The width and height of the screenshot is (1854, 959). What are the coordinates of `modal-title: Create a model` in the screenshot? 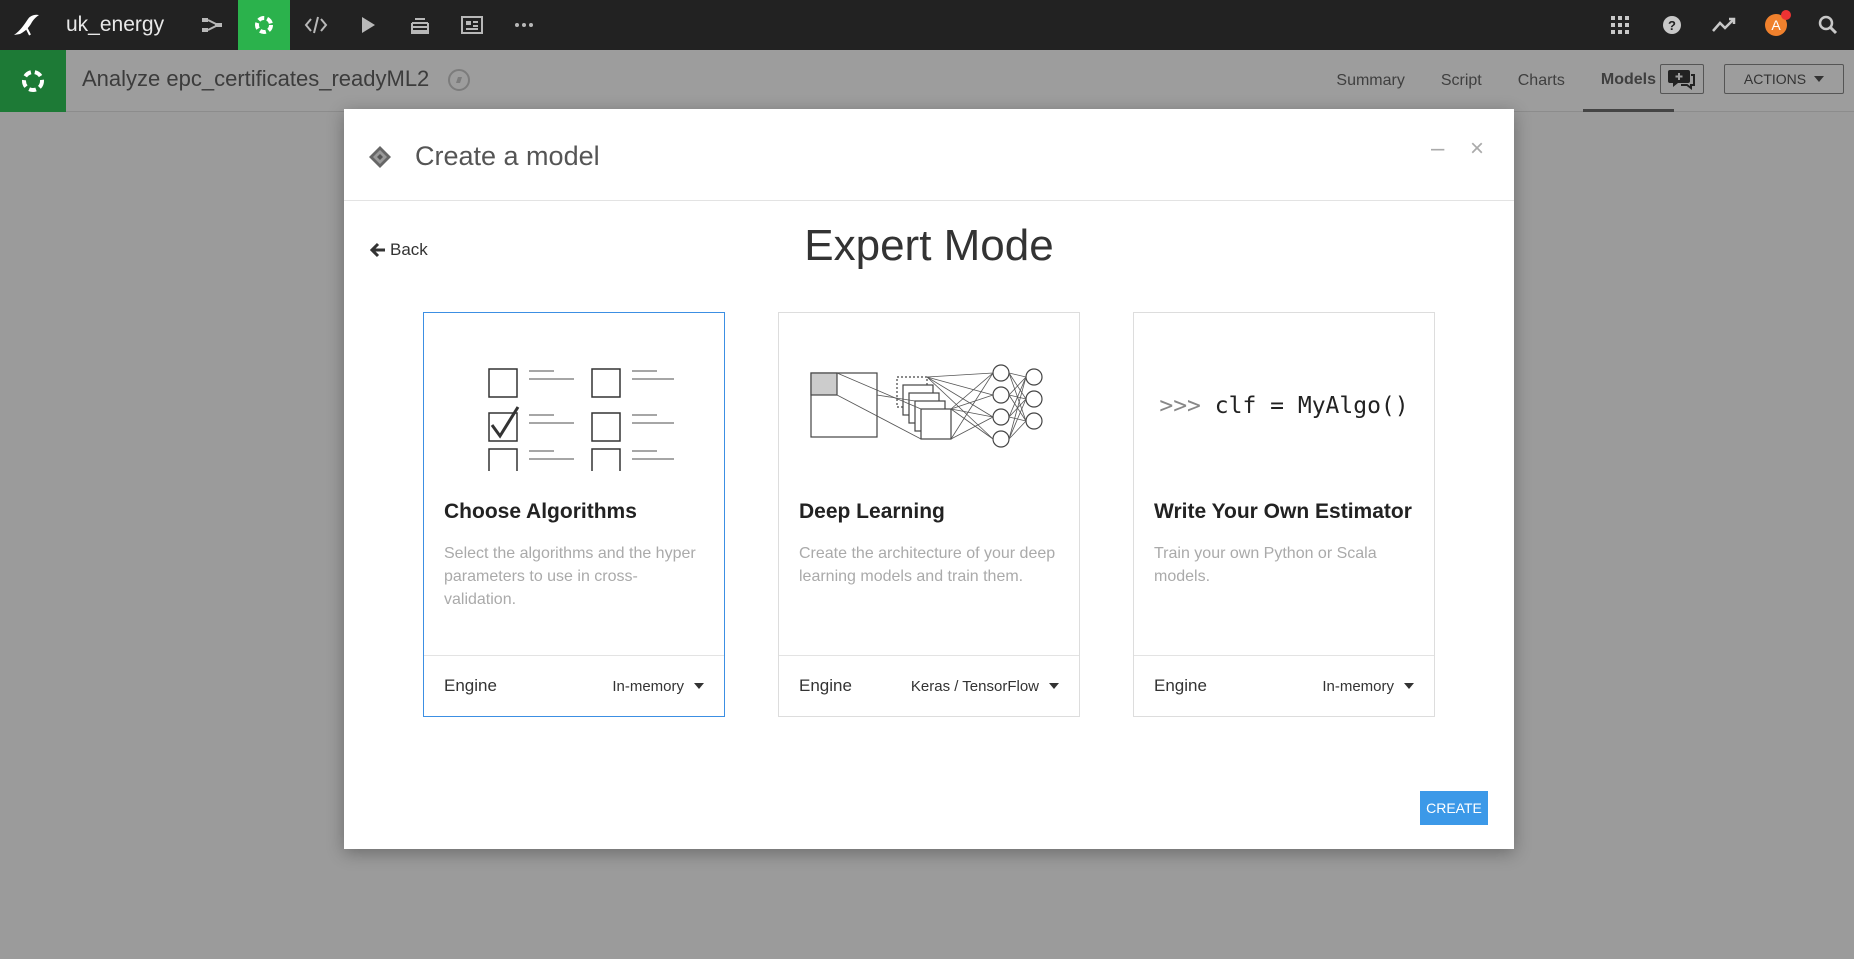 It's located at (507, 156).